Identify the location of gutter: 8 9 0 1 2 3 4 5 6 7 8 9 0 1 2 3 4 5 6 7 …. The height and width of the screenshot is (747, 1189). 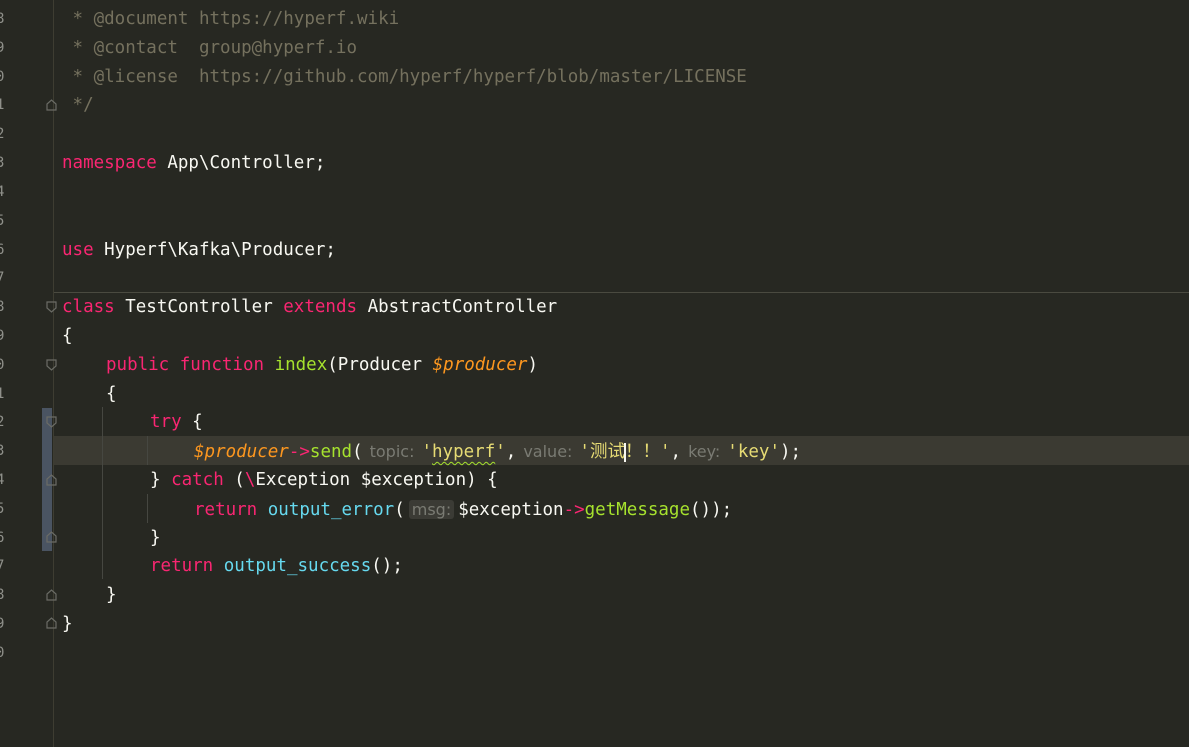
(27, 373).